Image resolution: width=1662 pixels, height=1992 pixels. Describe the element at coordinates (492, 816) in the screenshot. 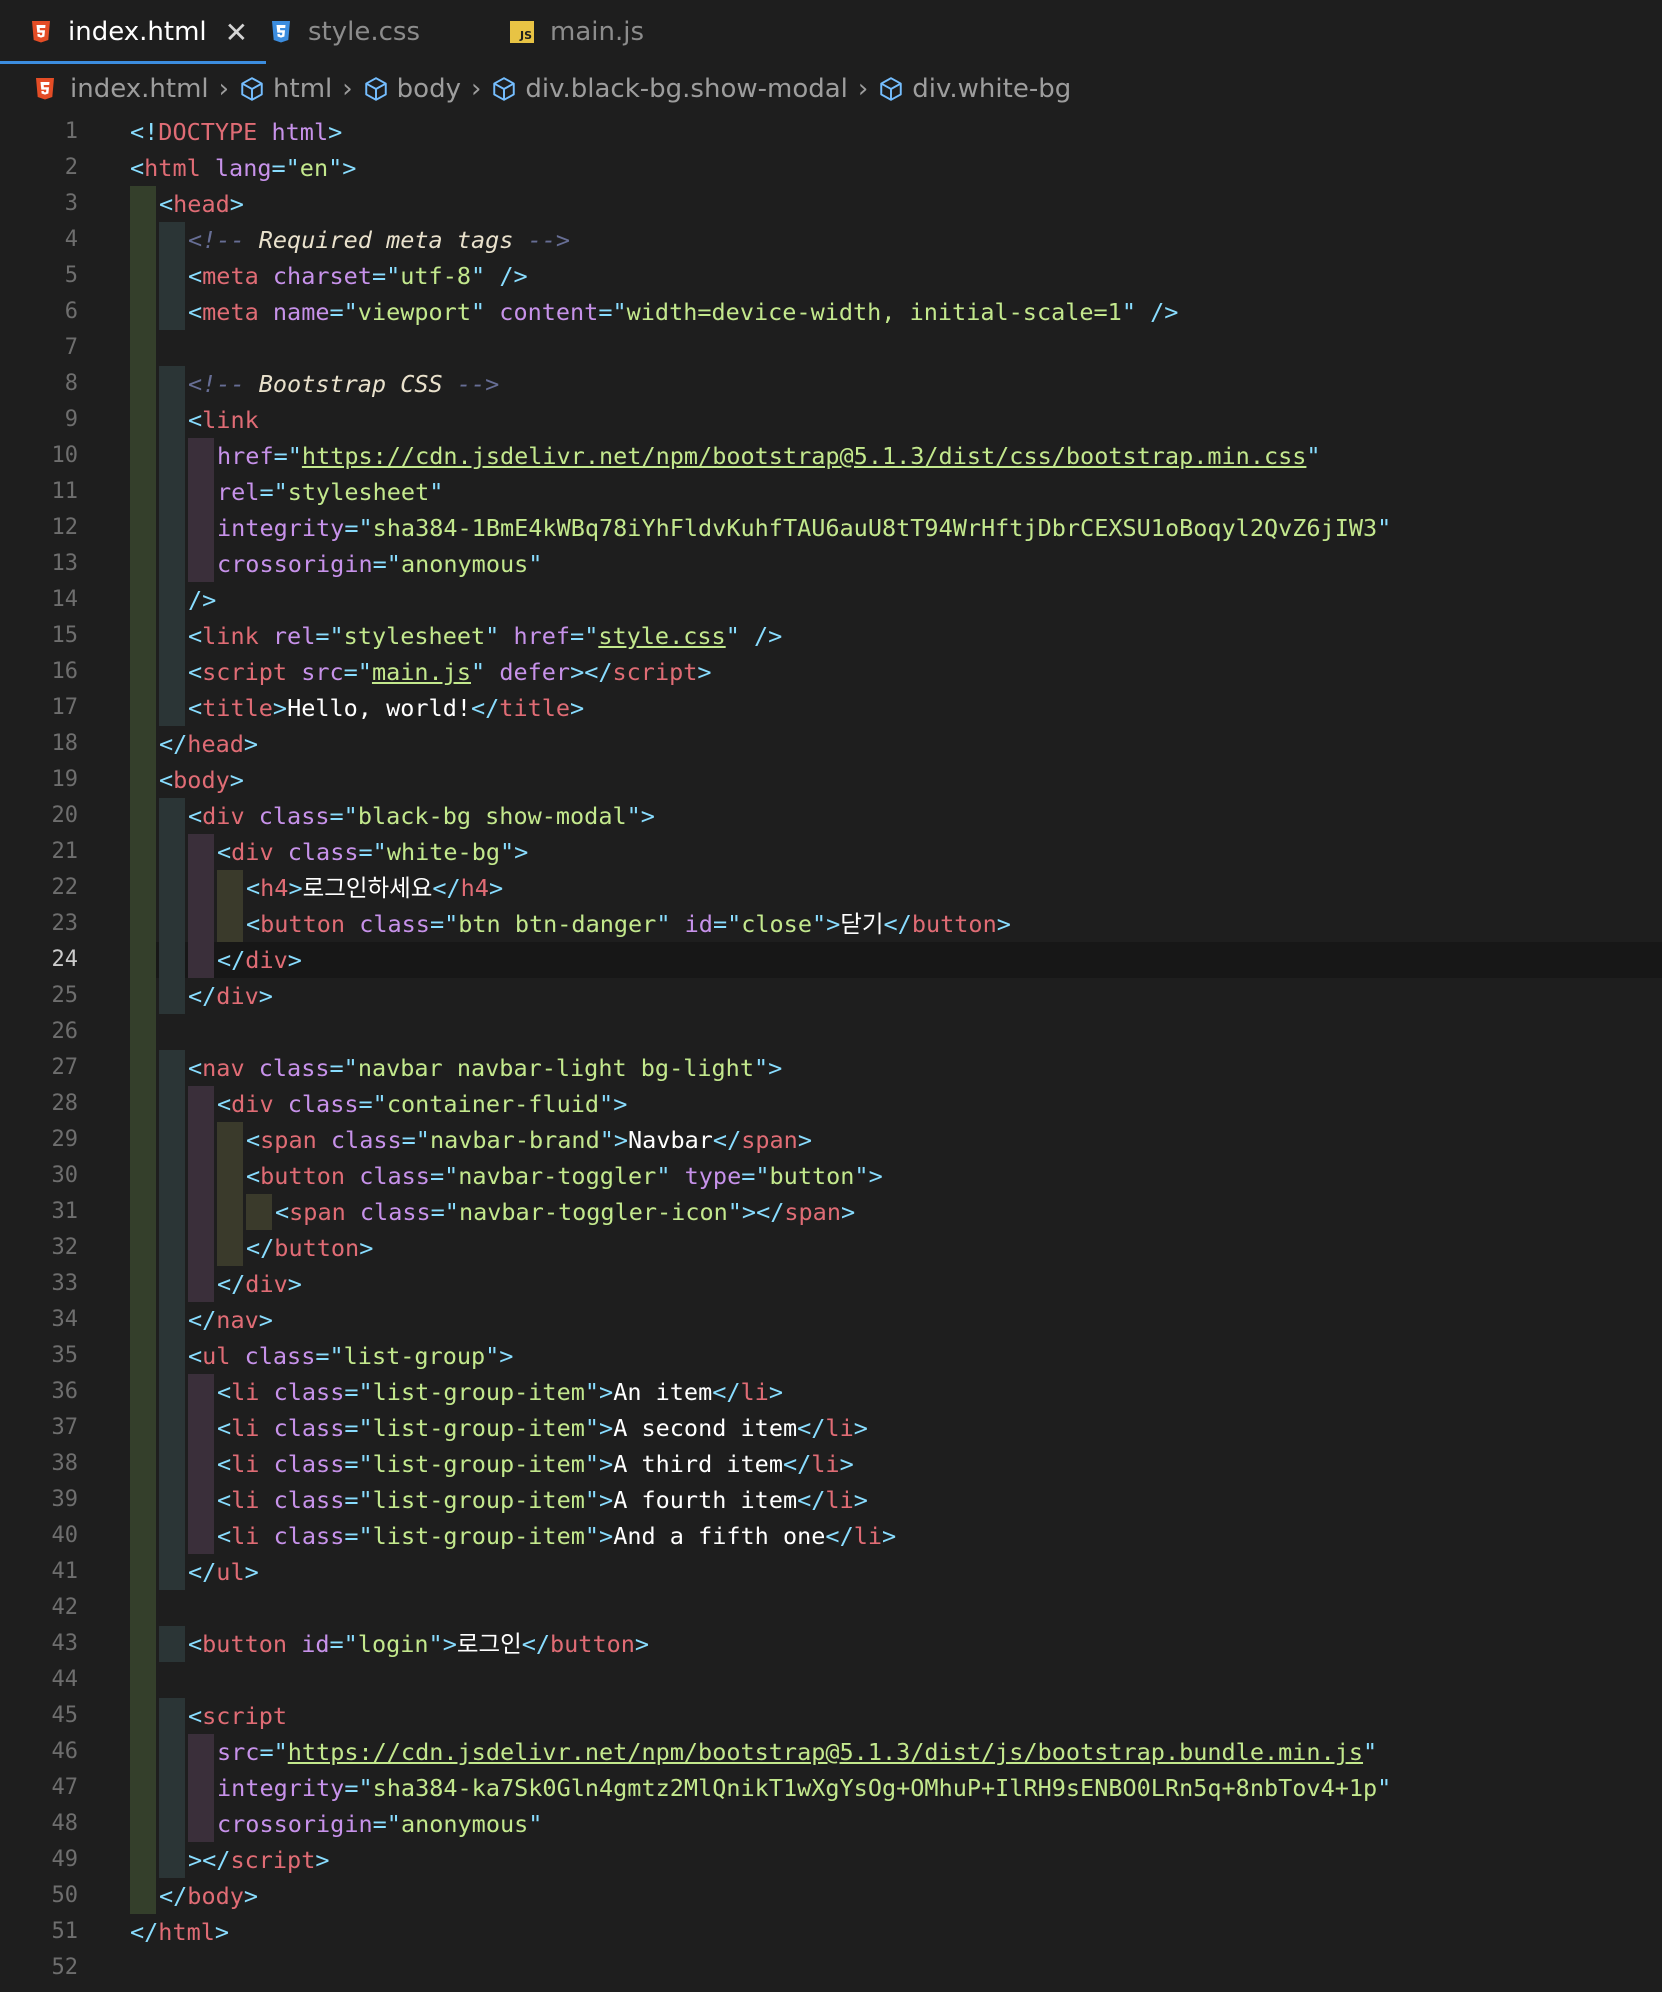

I see `code-token: black-bg show-modal` at that location.